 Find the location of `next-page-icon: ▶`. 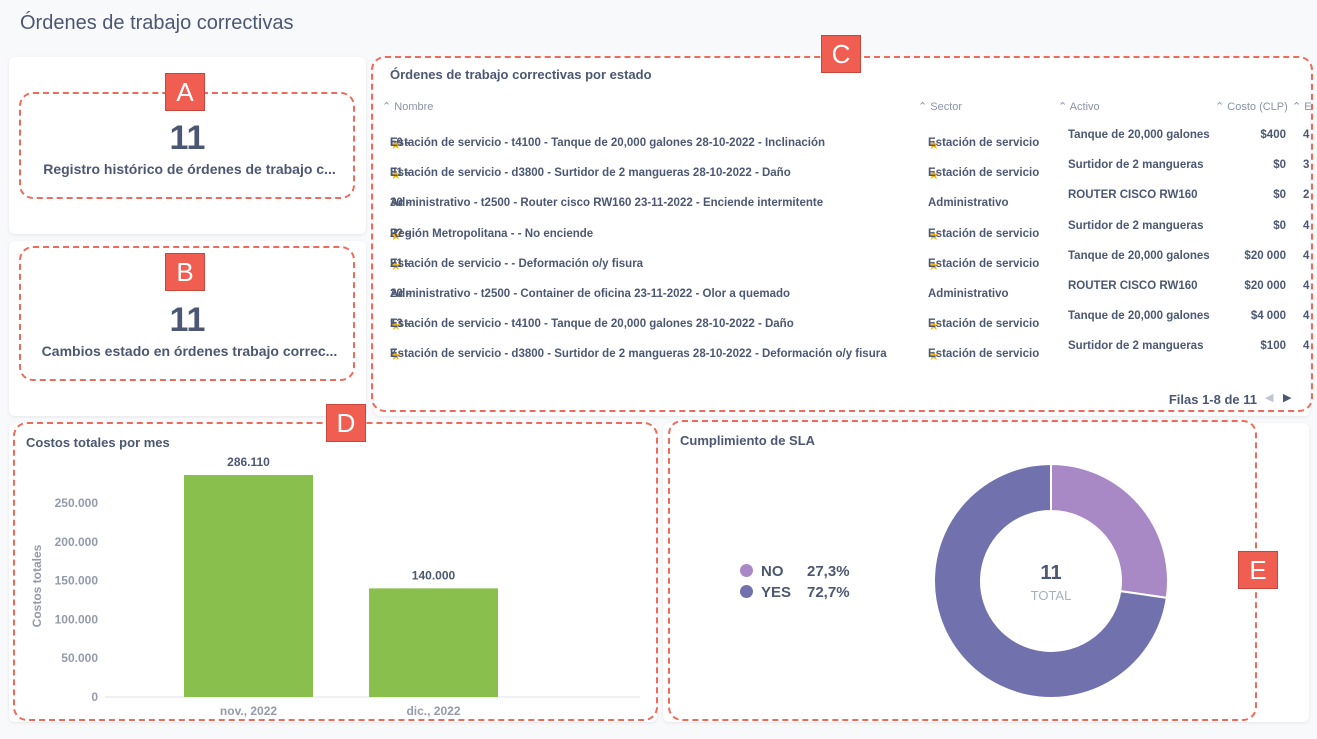

next-page-icon: ▶ is located at coordinates (1287, 397).